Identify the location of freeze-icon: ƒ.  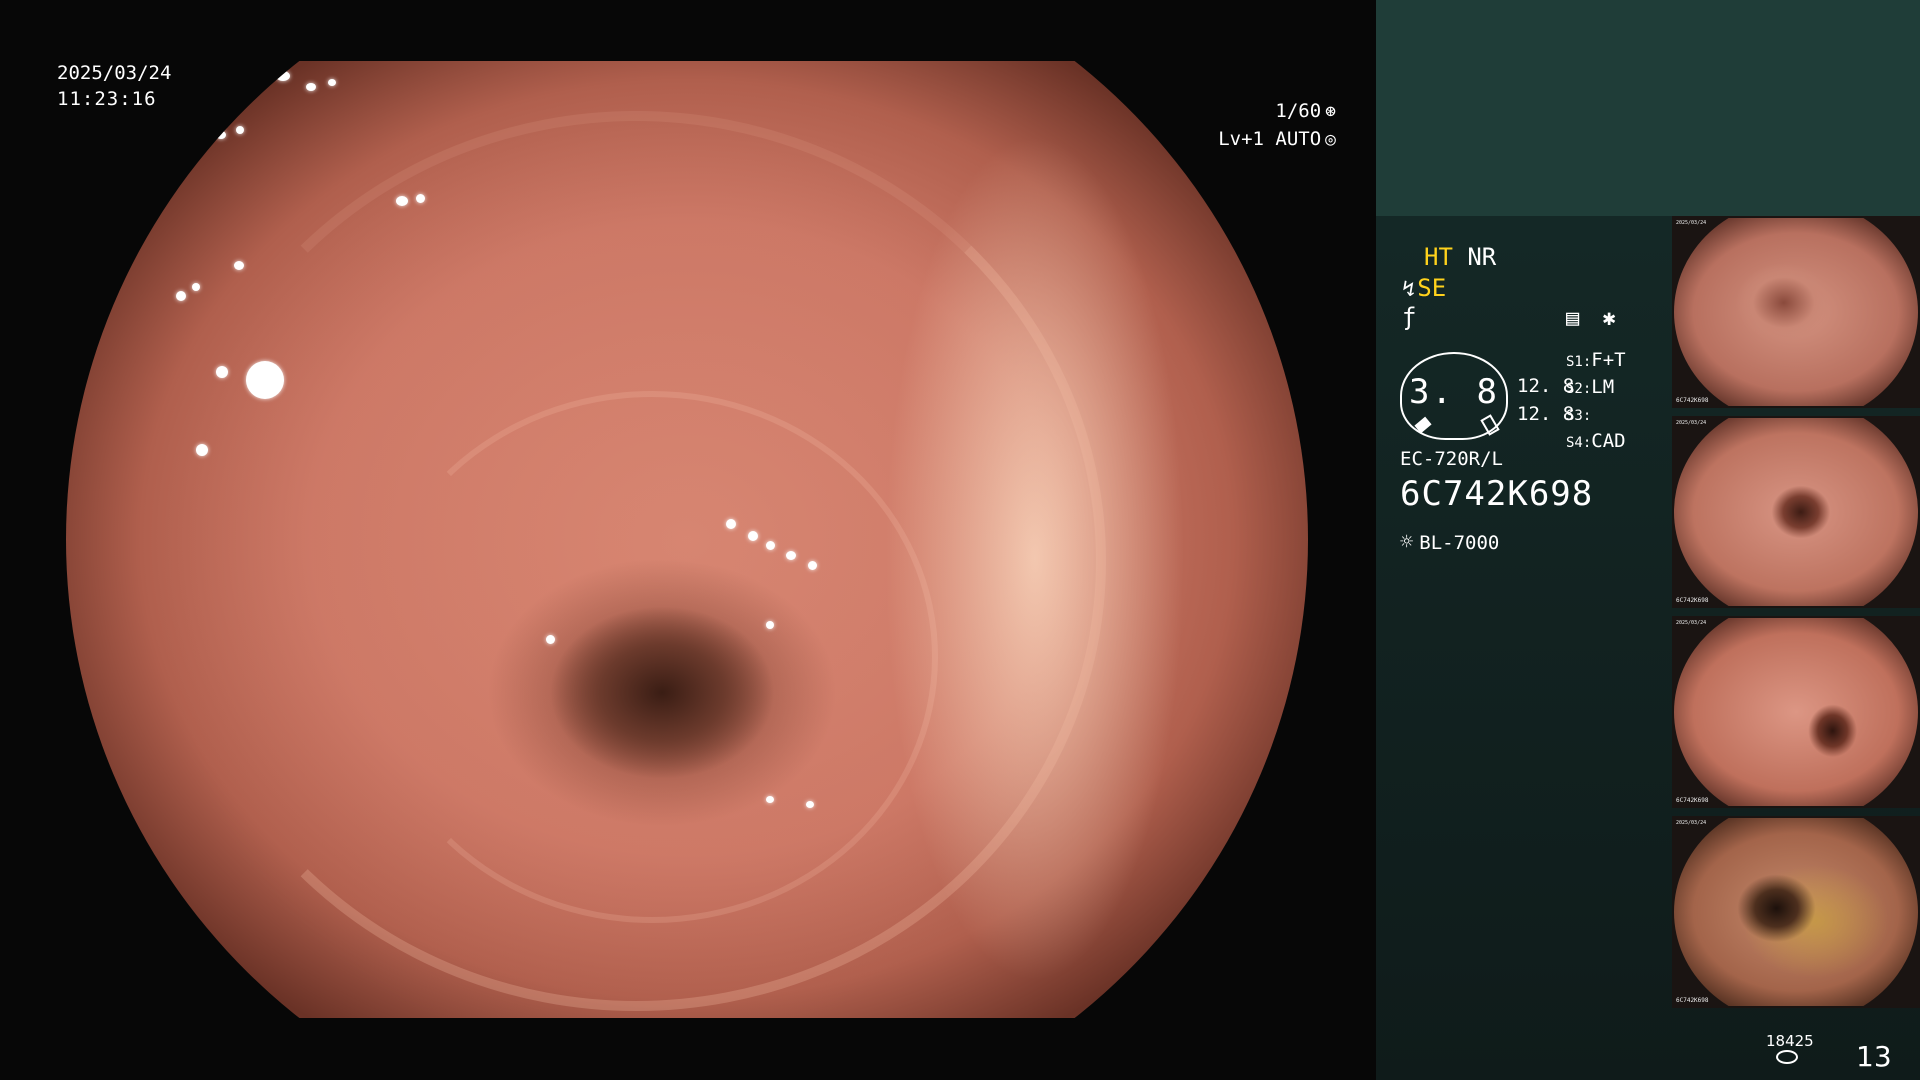
(1409, 317).